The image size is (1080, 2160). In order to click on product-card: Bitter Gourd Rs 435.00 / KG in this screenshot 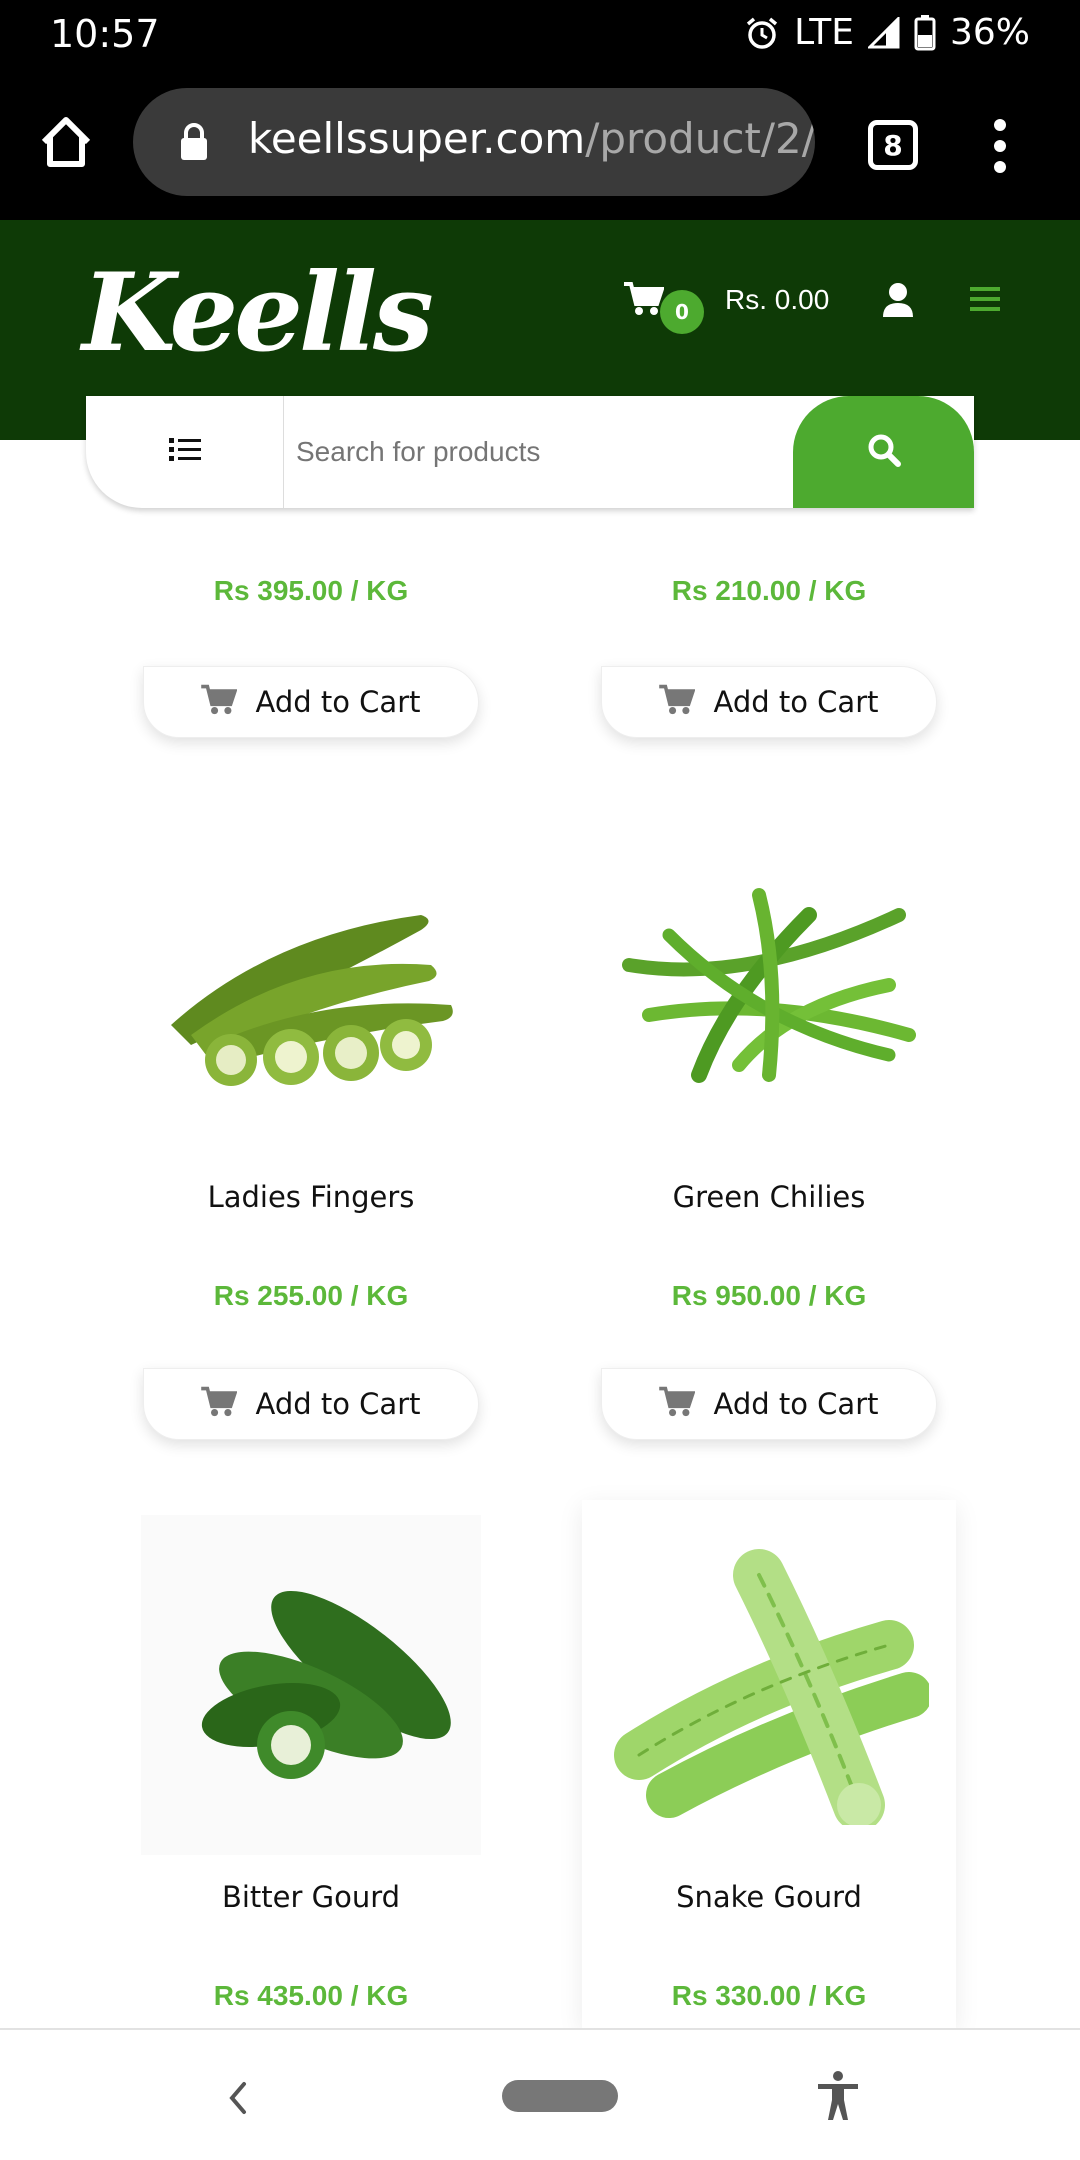, I will do `click(311, 1770)`.